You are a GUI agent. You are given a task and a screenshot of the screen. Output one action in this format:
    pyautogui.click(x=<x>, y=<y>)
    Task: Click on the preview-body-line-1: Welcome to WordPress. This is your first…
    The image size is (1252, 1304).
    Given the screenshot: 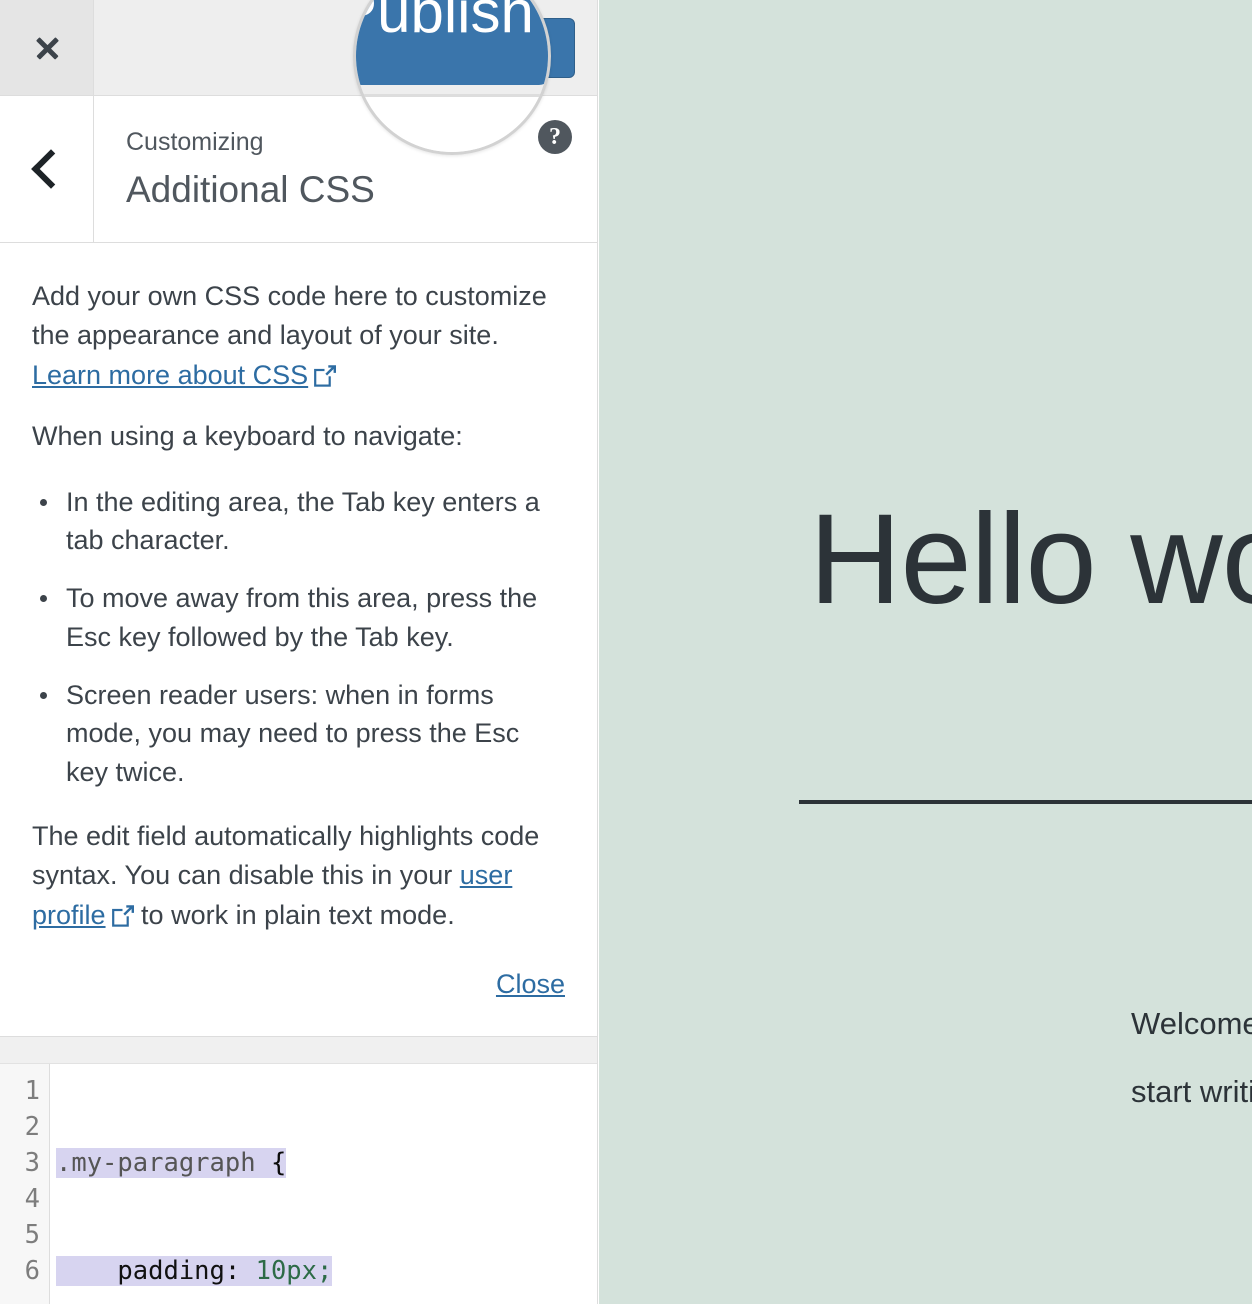 What is the action you would take?
    pyautogui.click(x=1191, y=1023)
    